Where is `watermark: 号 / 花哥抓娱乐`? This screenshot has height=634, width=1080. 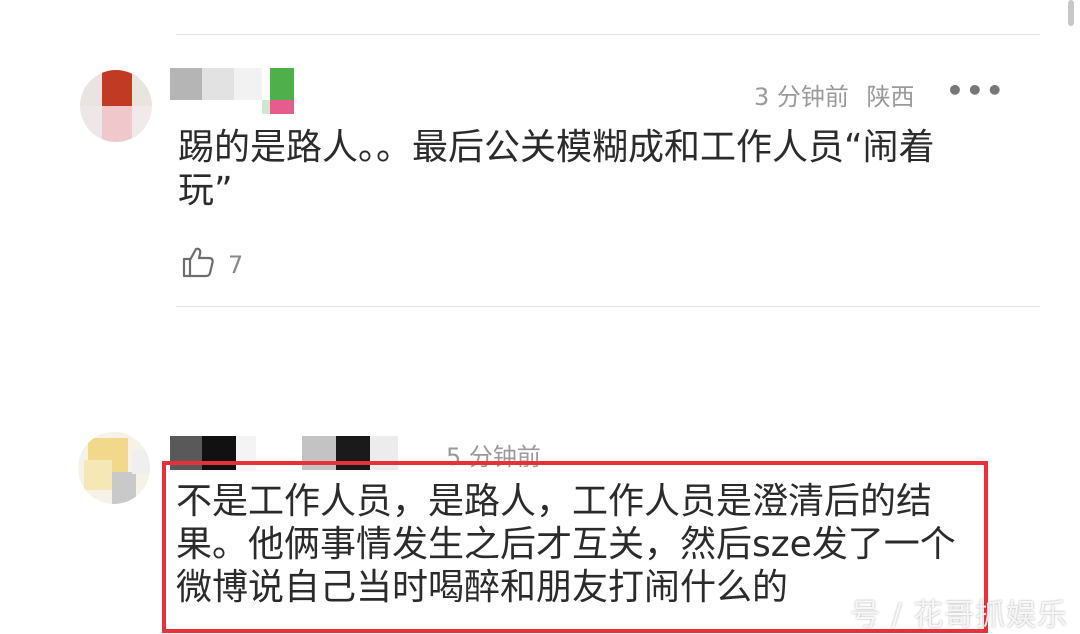 watermark: 号 / 花哥抓娱乐 is located at coordinates (959, 615).